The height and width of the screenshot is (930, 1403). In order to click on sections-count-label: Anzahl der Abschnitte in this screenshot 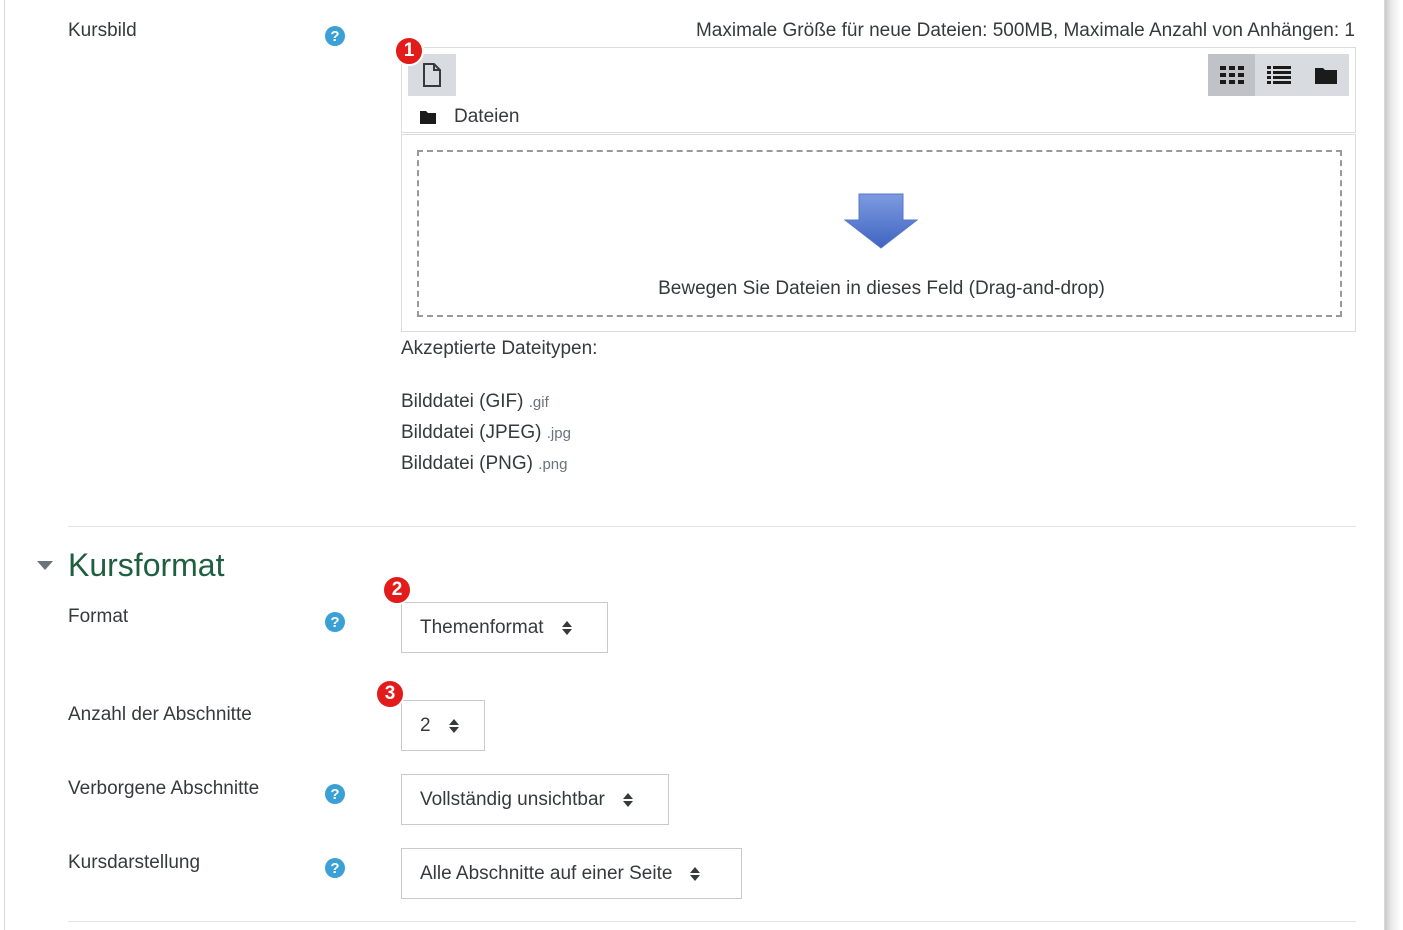, I will do `click(160, 714)`.